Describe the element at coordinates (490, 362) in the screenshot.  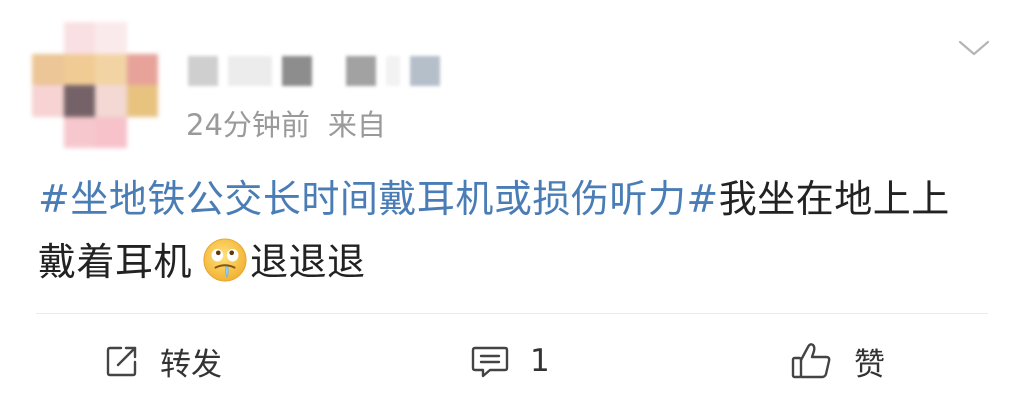
I see `comment-bubble-icon` at that location.